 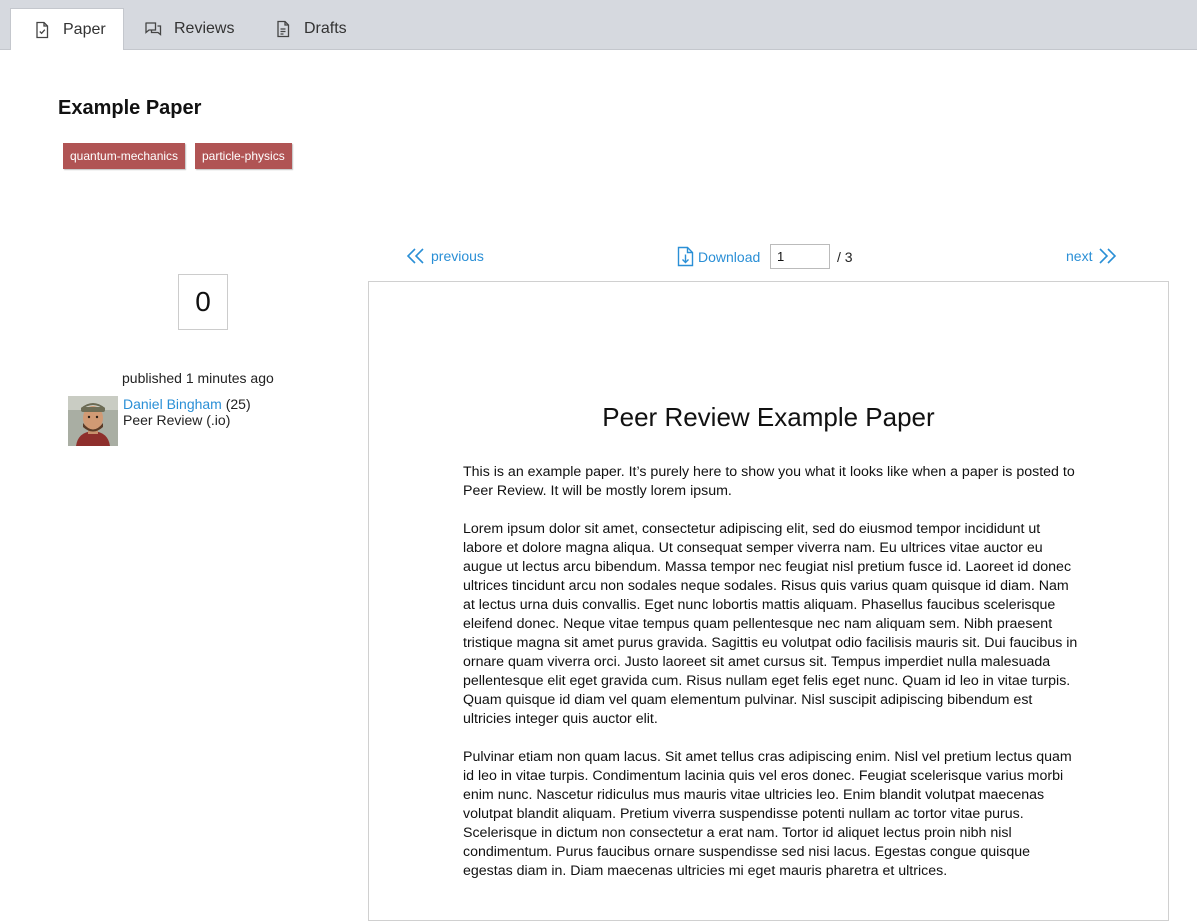 I want to click on paper-title: Example Paper, so click(x=130, y=108).